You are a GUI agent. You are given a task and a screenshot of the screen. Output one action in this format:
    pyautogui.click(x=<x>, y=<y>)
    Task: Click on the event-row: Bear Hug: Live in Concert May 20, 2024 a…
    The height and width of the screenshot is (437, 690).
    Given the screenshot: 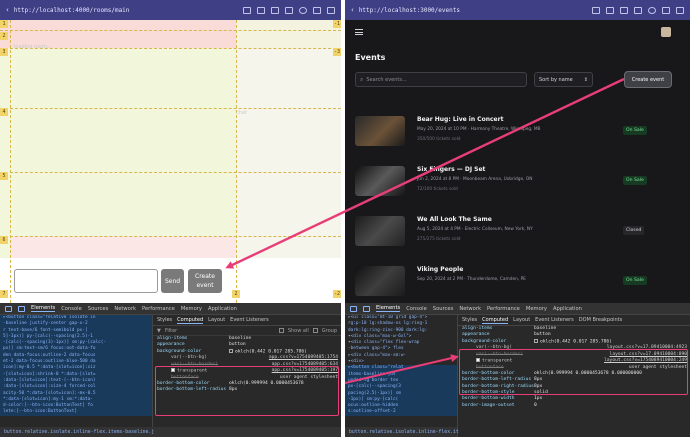 What is the action you would take?
    pyautogui.click(x=515, y=130)
    